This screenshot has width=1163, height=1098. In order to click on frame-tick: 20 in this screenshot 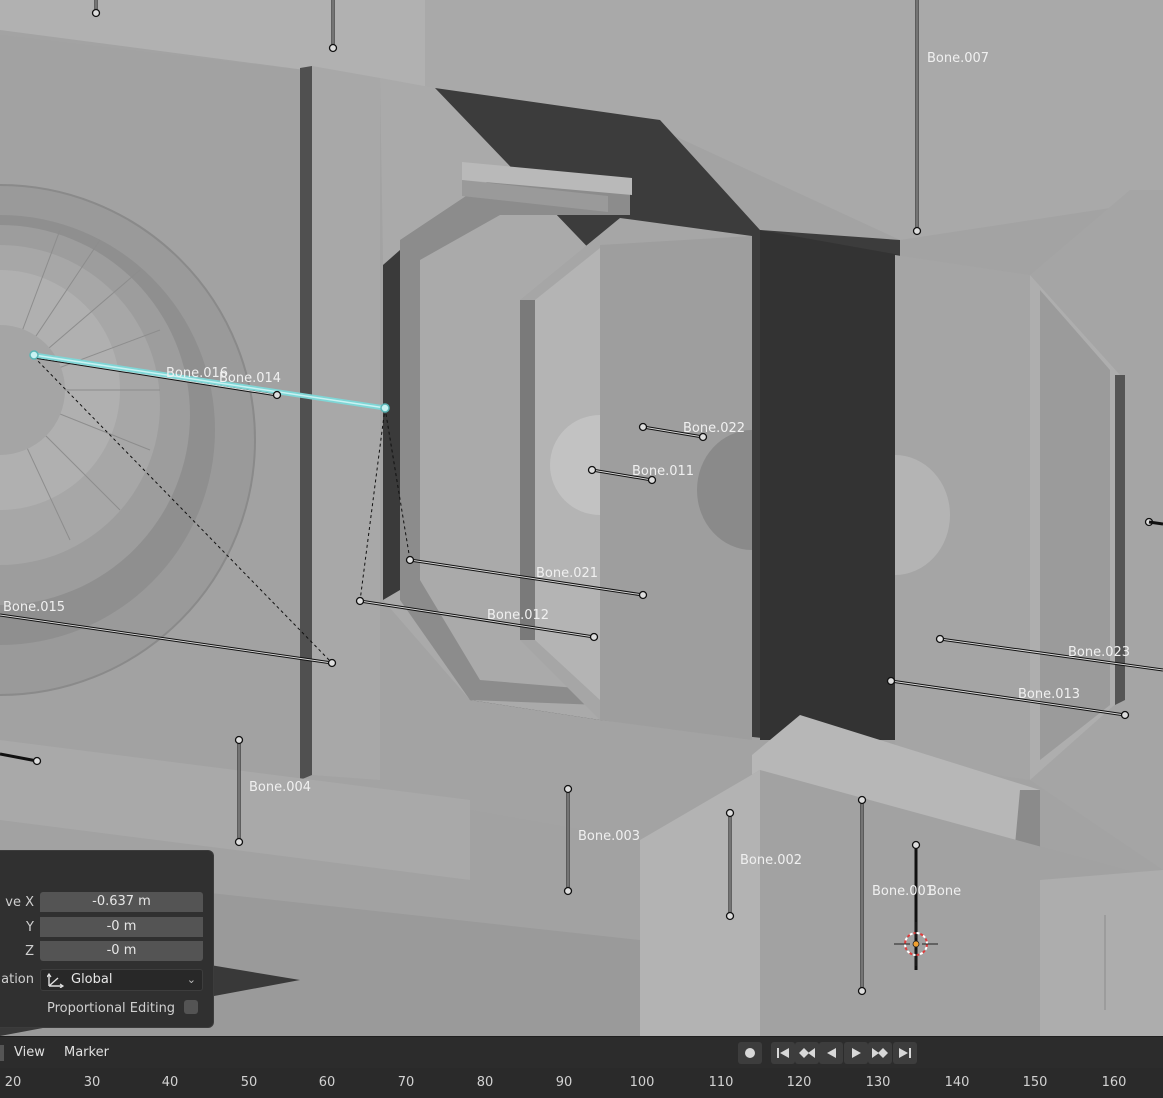, I will do `click(13, 1082)`.